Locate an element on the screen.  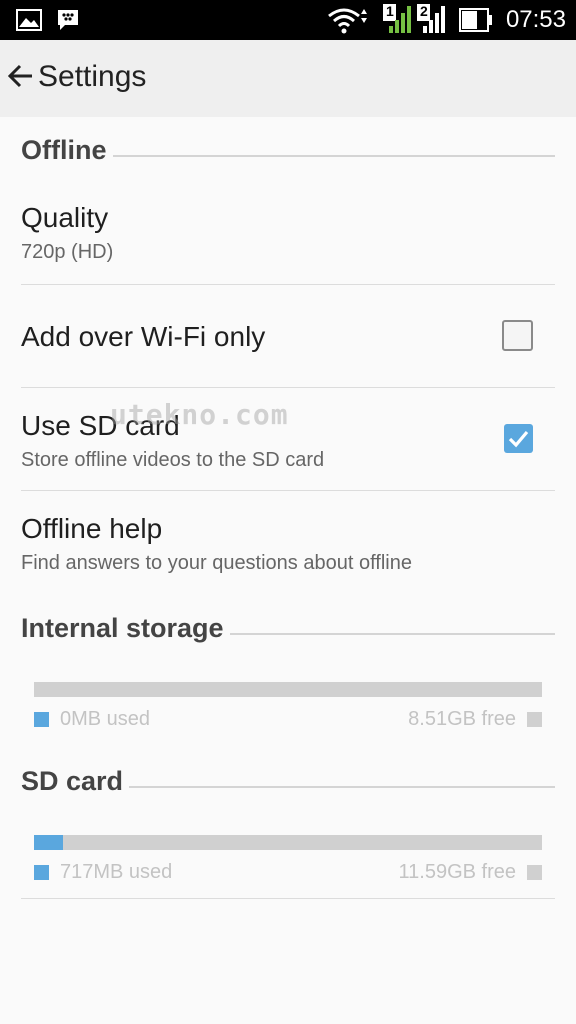
internal-free-text: 8.51GB free is located at coordinates (462, 719).